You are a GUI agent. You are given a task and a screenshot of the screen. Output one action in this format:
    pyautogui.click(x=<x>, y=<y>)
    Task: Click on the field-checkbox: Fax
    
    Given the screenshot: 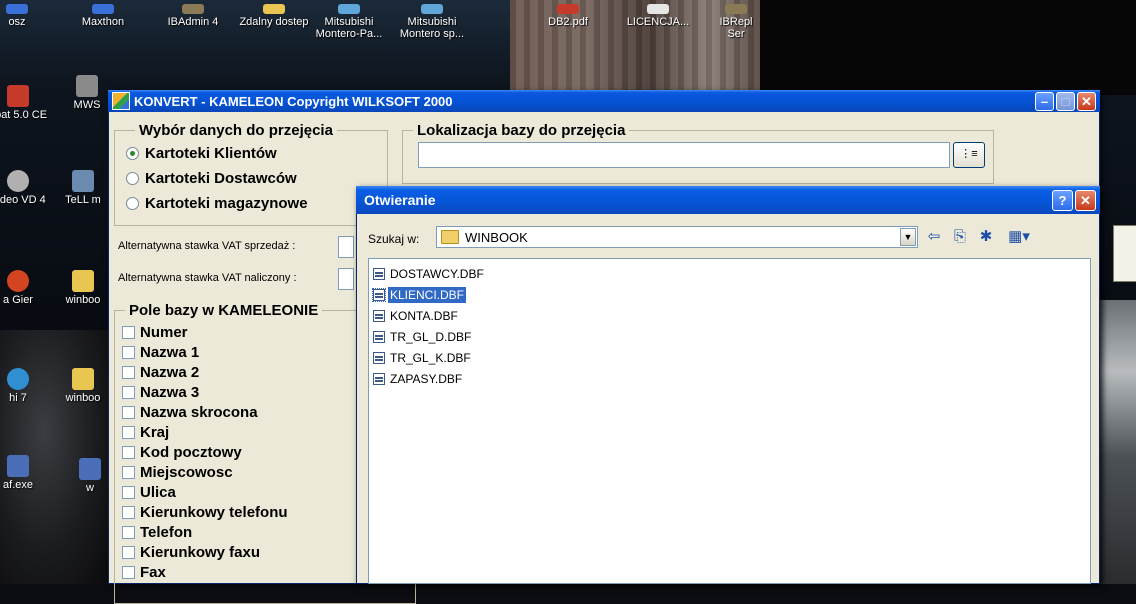 What is the action you would take?
    pyautogui.click(x=205, y=572)
    